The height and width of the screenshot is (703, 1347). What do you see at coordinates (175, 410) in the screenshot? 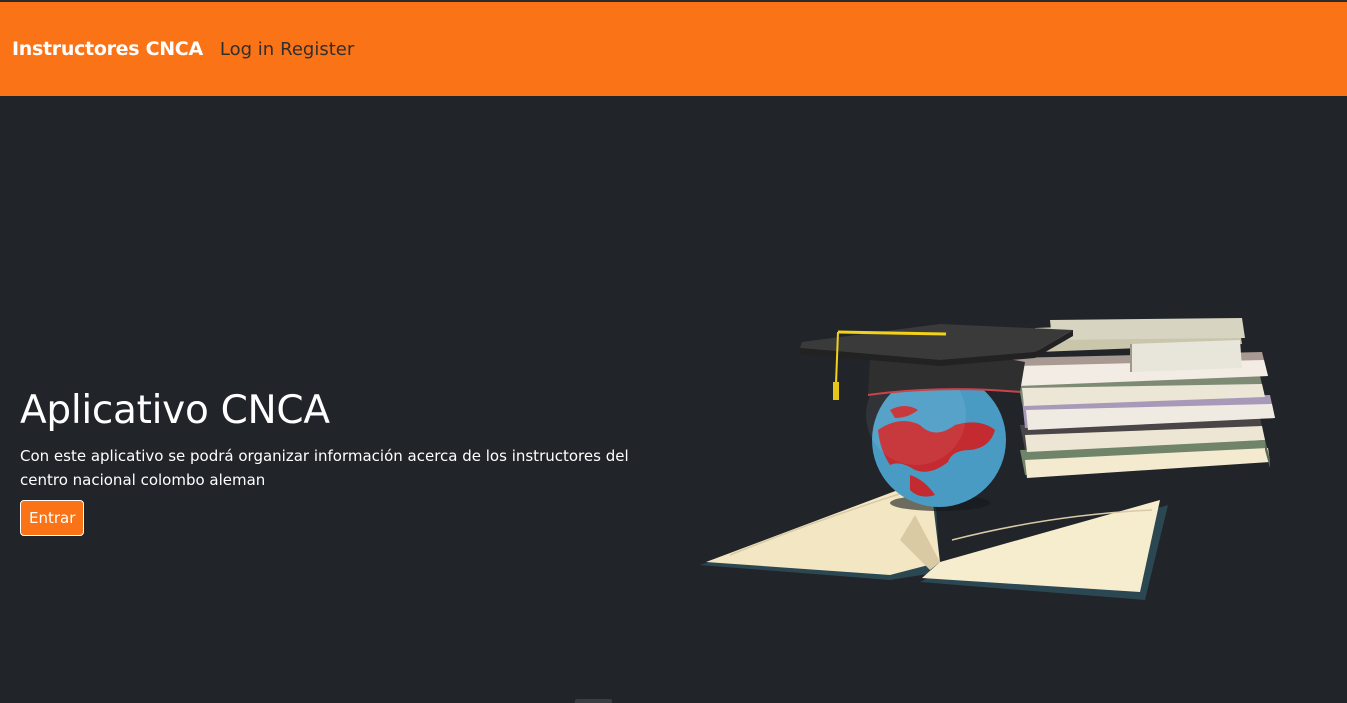
I see `hero-title: Aplicativo CNCA` at bounding box center [175, 410].